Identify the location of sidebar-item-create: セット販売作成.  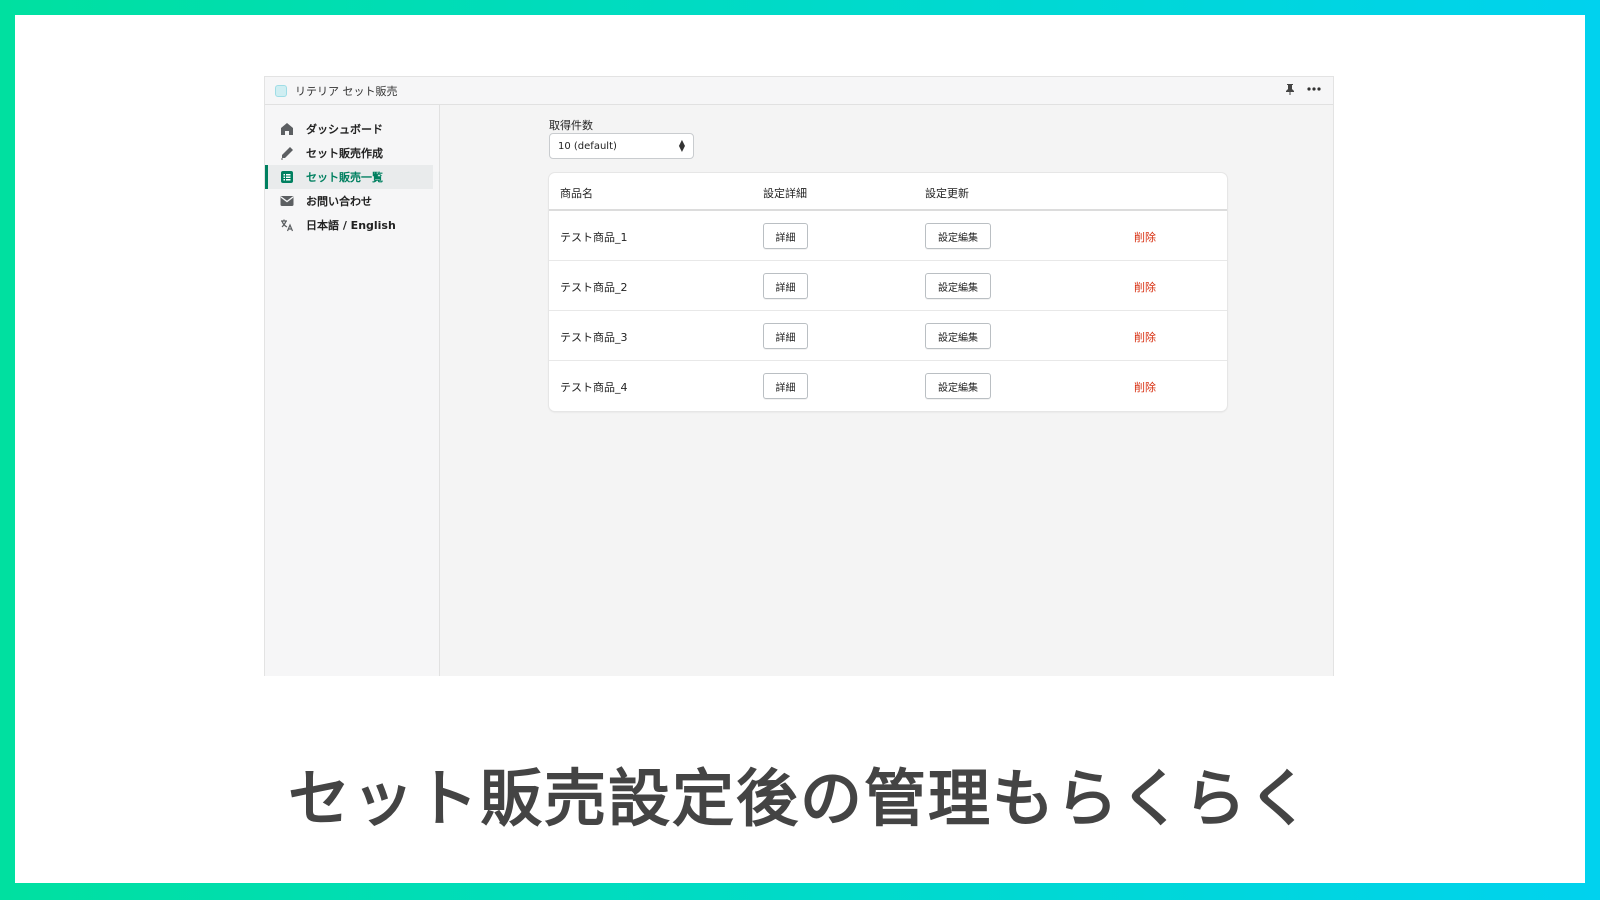
(349, 153).